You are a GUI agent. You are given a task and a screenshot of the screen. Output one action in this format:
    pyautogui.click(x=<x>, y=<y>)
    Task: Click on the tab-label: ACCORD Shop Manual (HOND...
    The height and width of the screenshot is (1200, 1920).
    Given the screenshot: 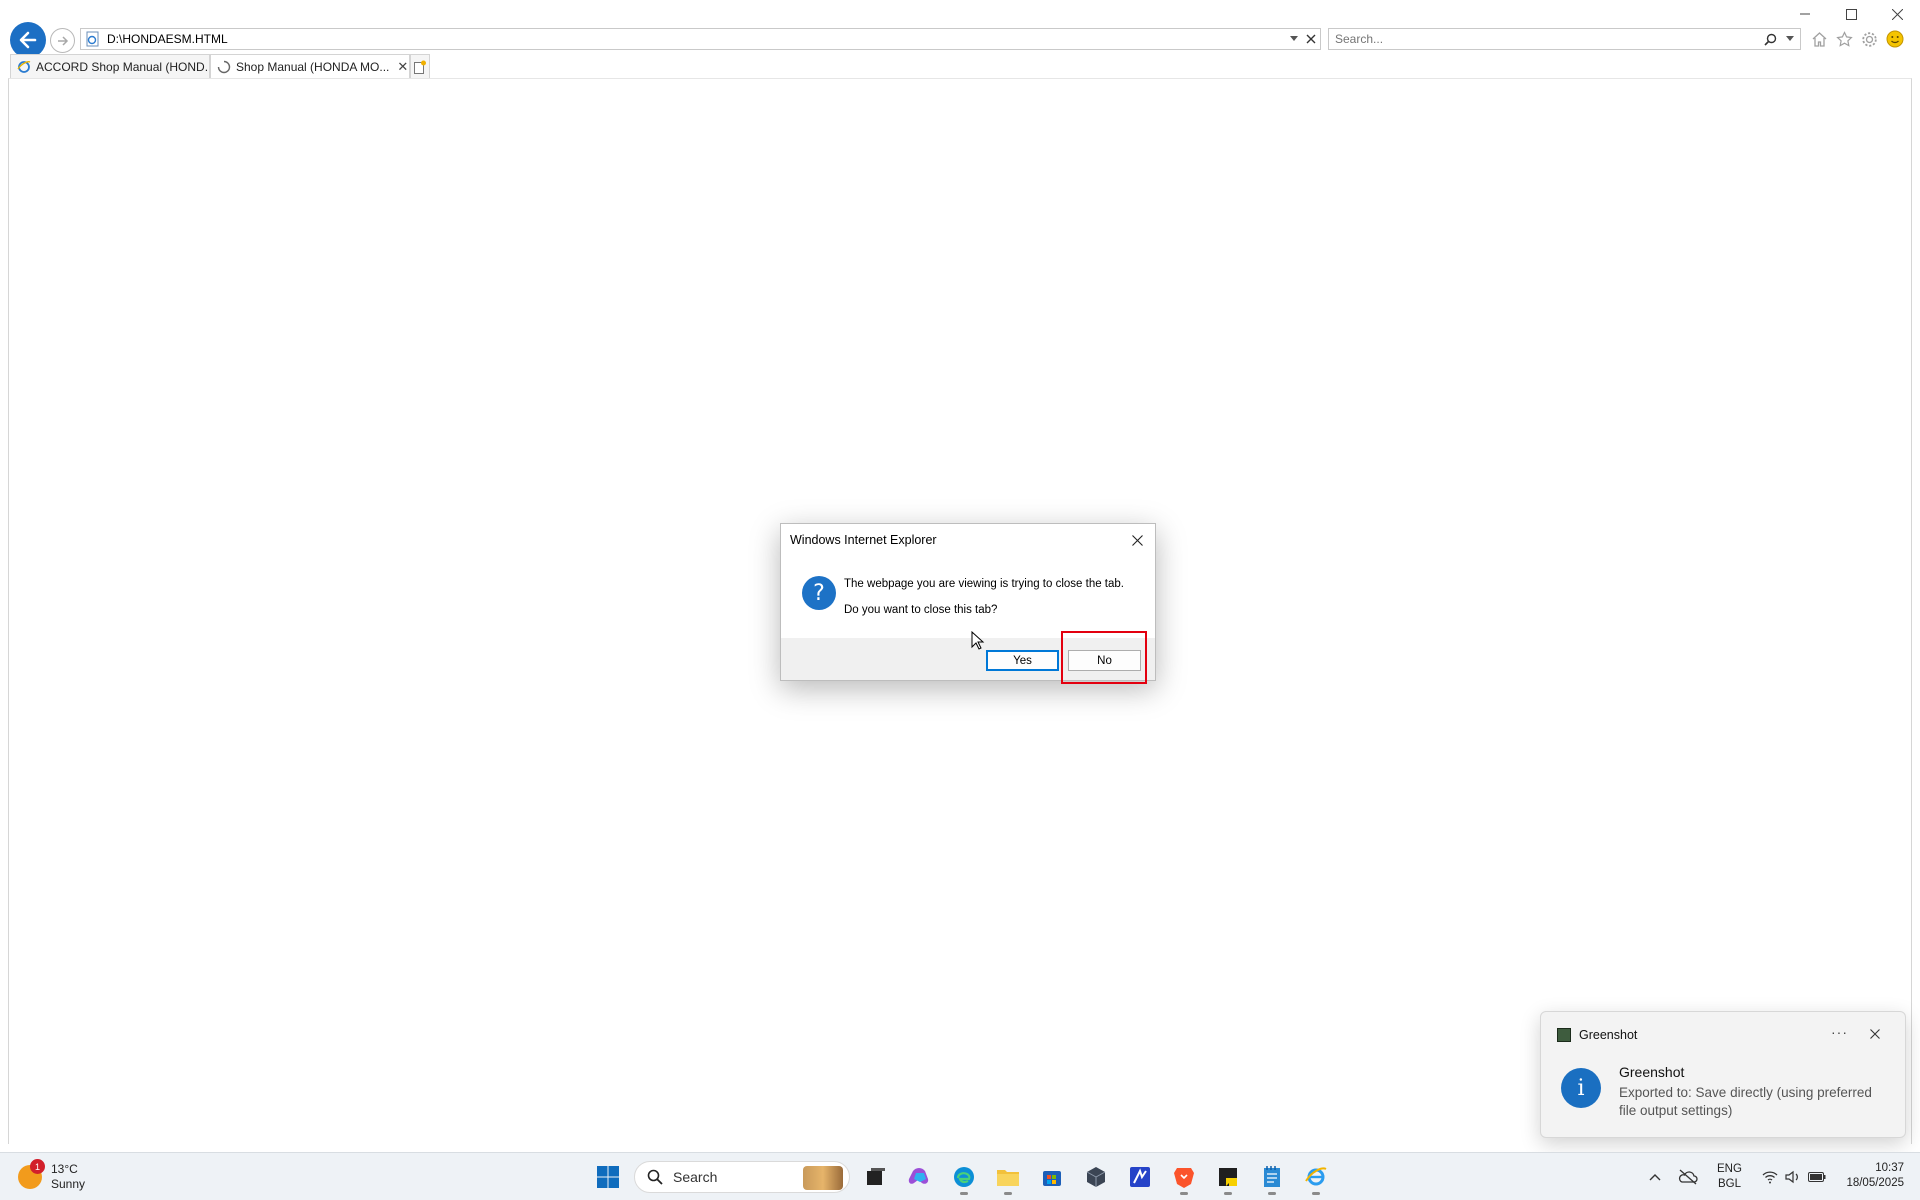 What is the action you would take?
    pyautogui.click(x=123, y=66)
    